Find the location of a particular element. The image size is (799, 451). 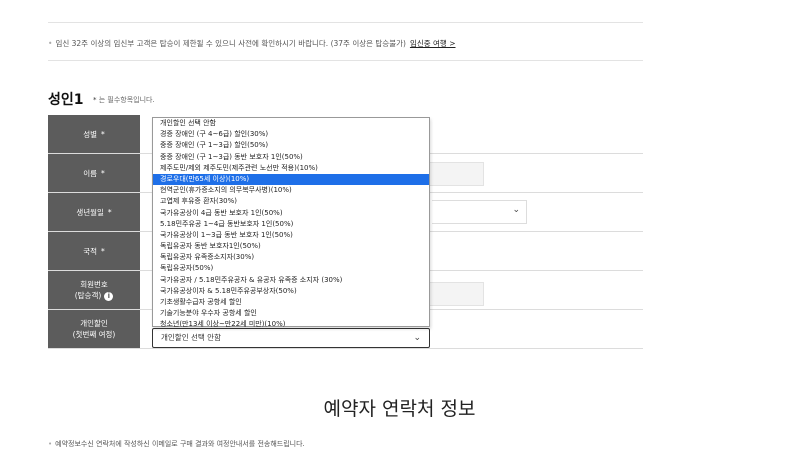

discount-option: 국가유공상이 1~3급 동반 보호자 1인(50%) is located at coordinates (291, 235).